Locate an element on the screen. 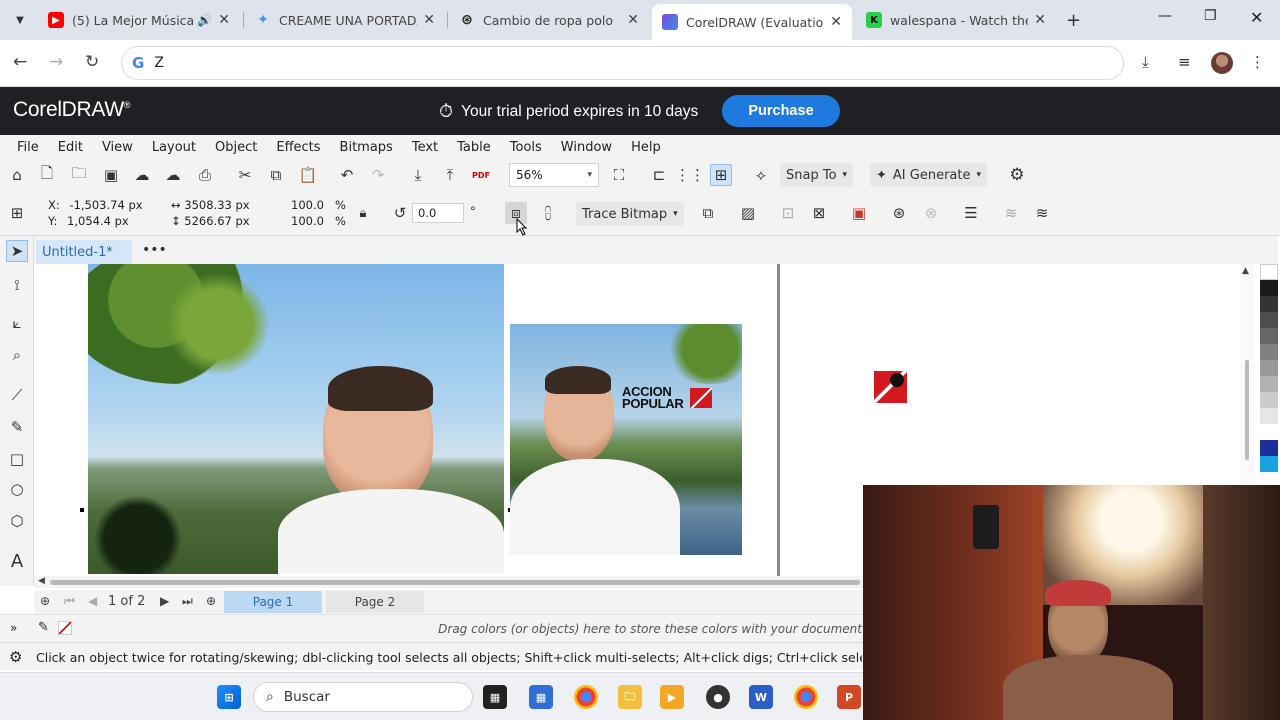  tab-chatgpt: ⊛ Cambio de ropa polo ✕ is located at coordinates (549, 20).